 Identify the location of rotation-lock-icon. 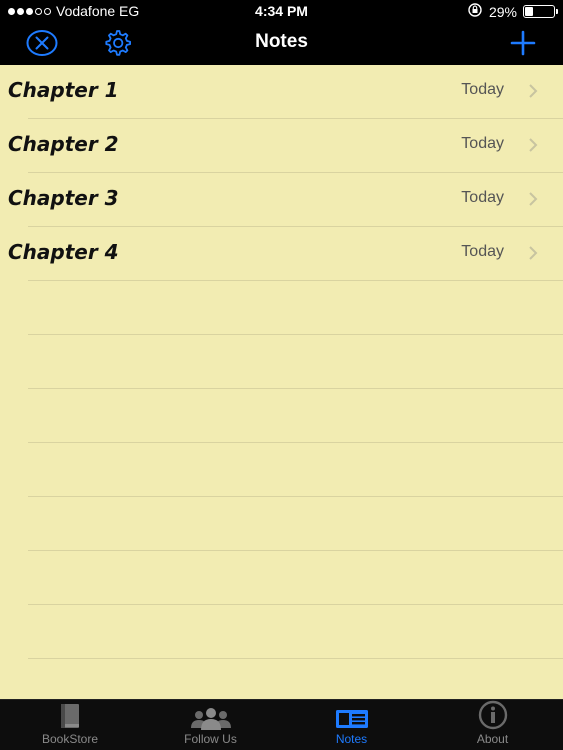
(475, 11).